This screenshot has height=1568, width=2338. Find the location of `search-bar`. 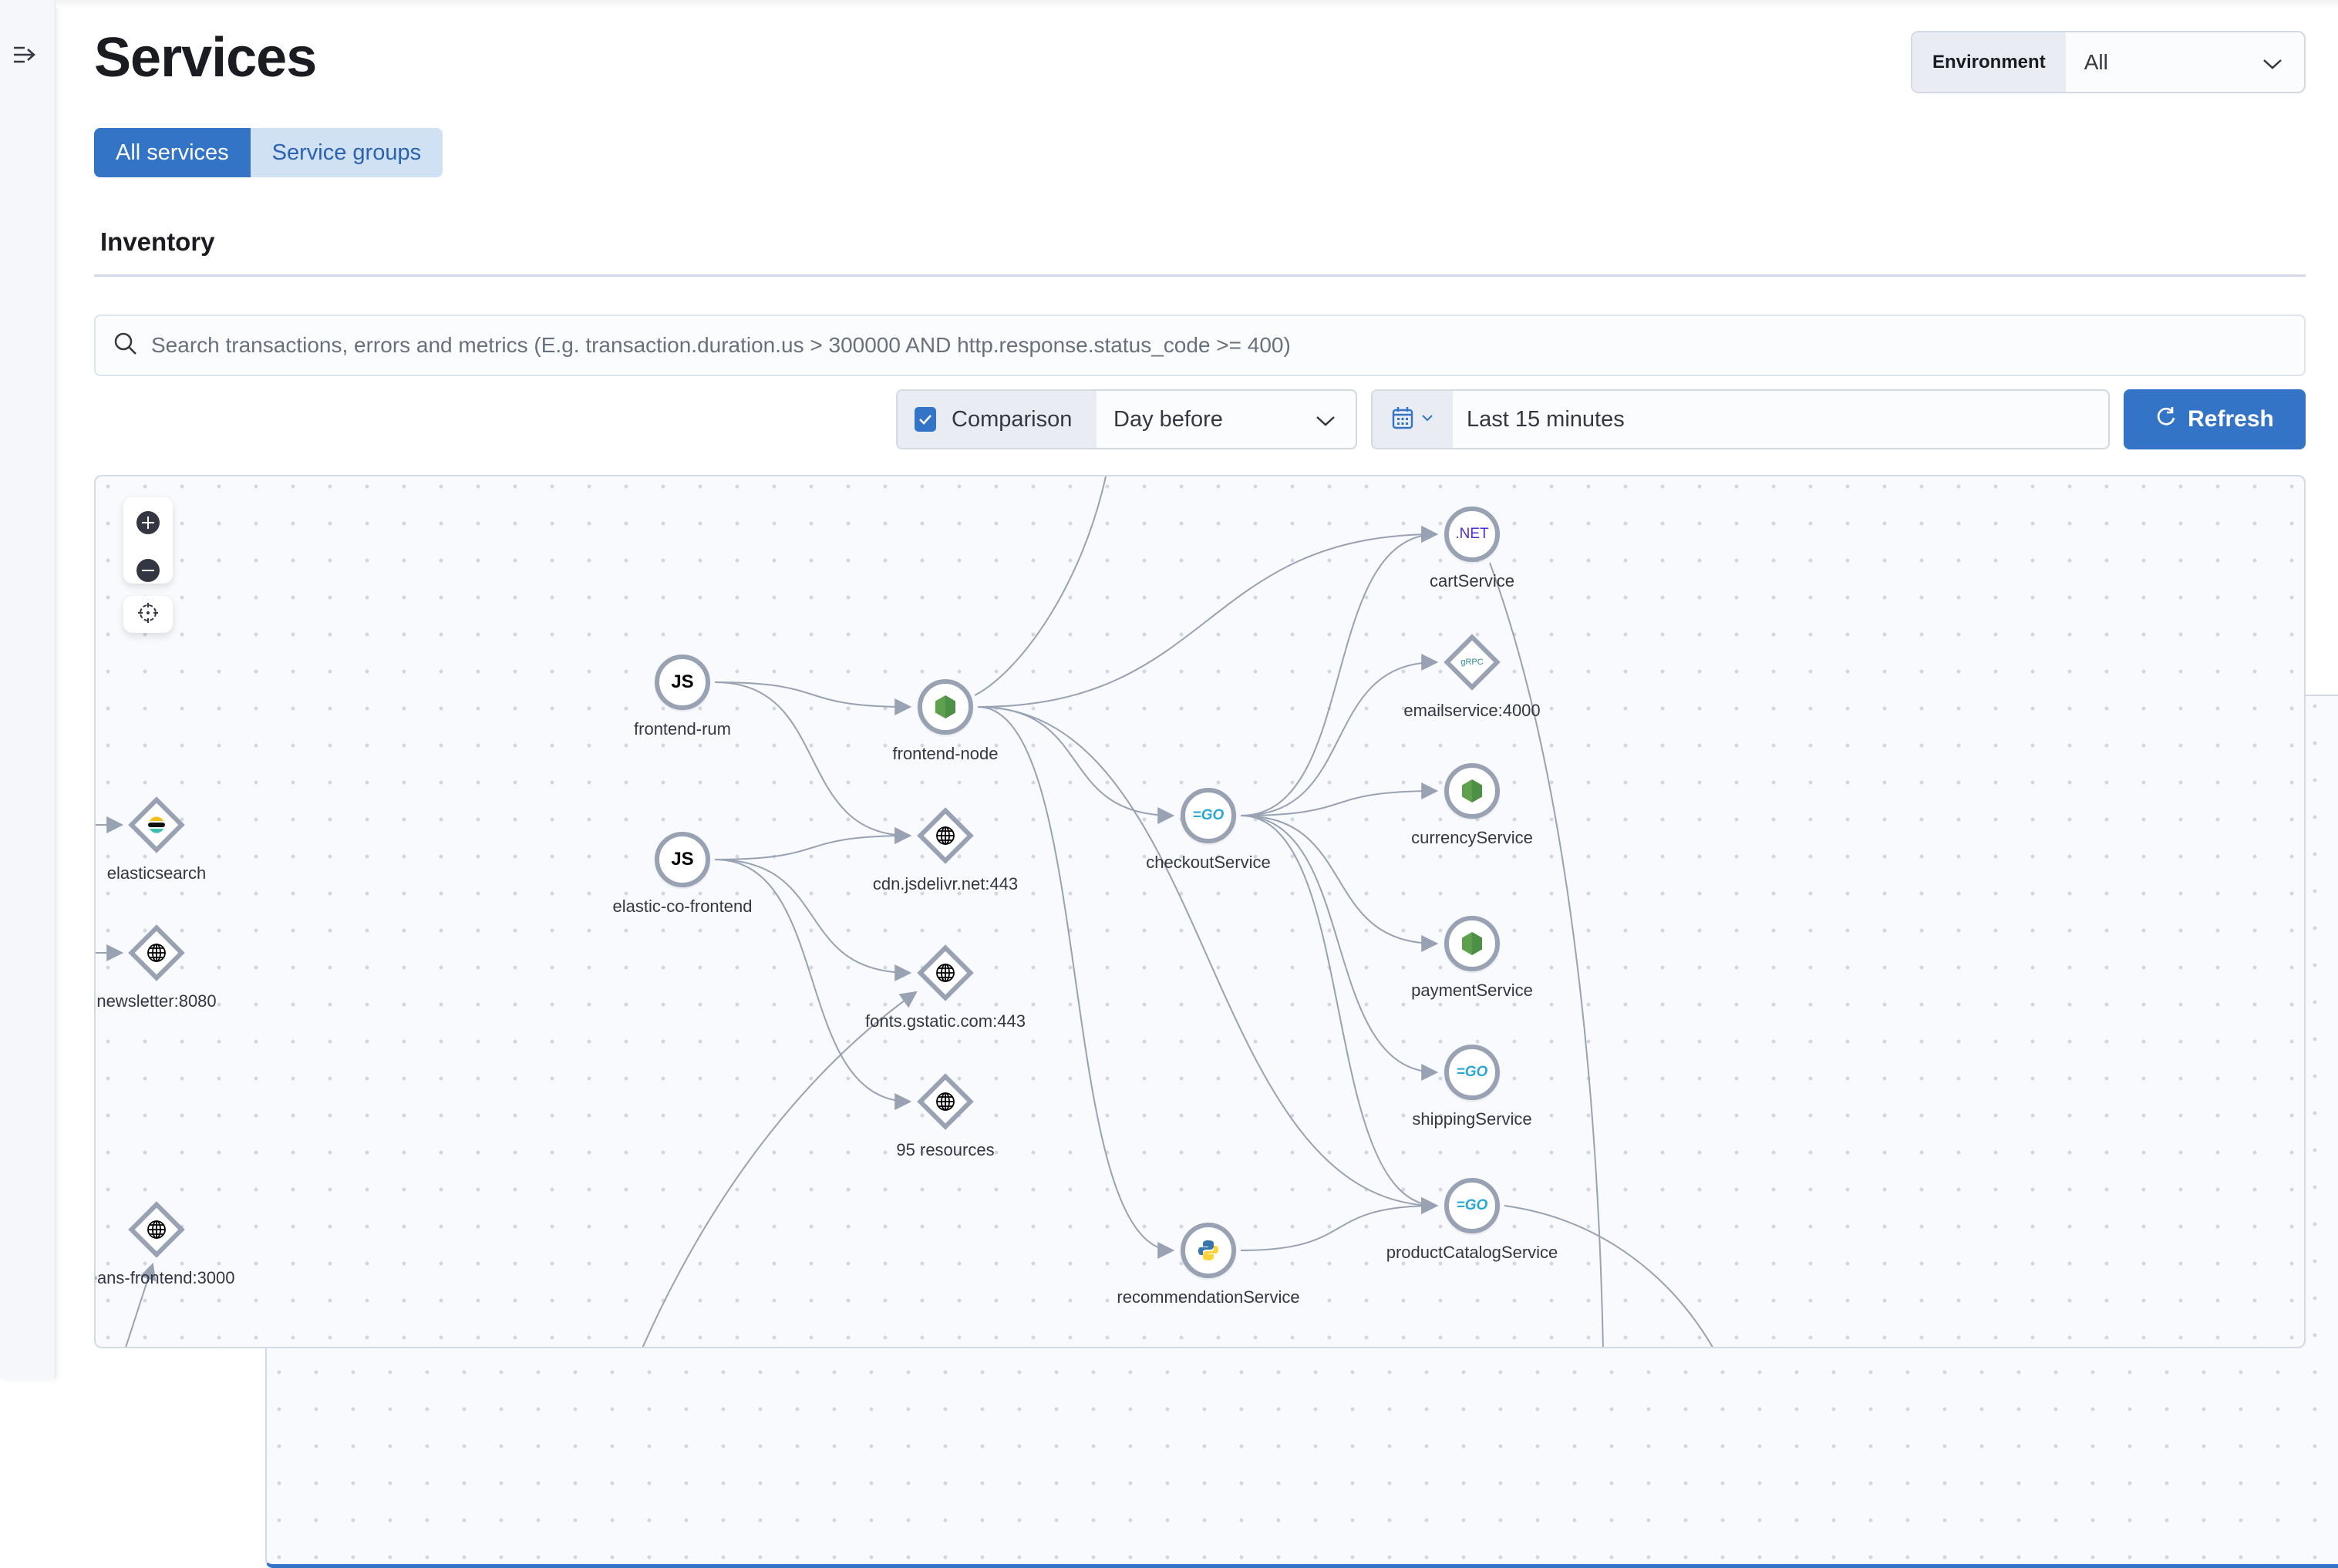

search-bar is located at coordinates (1200, 345).